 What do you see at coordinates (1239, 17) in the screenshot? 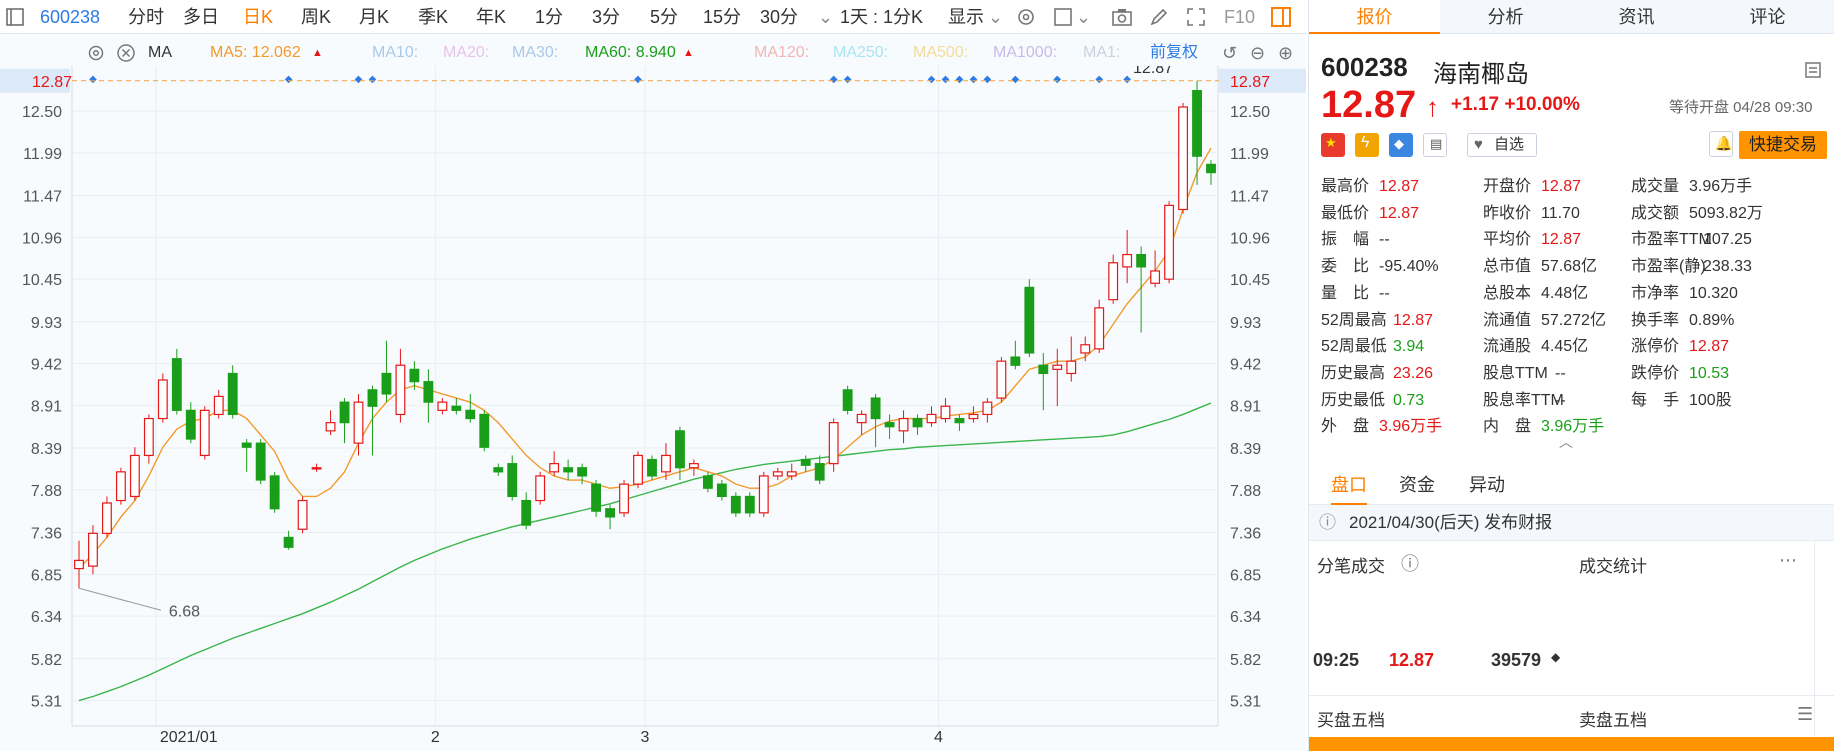
I see `f10-button: F10` at bounding box center [1239, 17].